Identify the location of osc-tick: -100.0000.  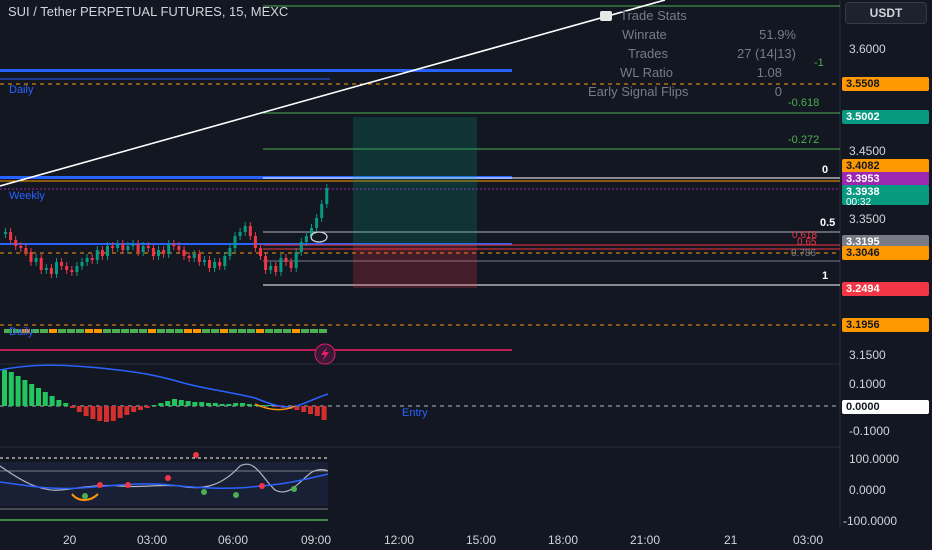
(870, 521).